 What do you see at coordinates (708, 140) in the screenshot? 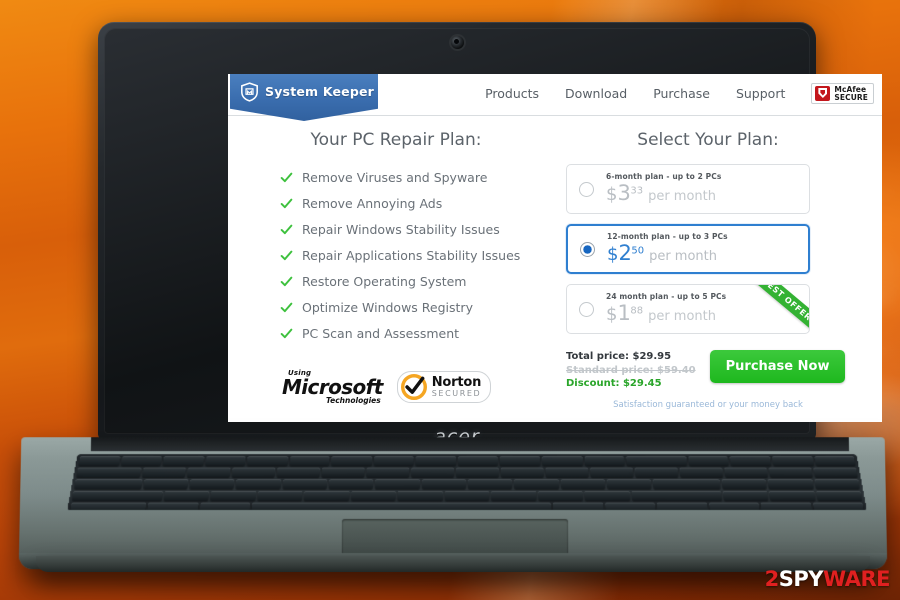
I see `select-plan-title: Select Your Plan:` at bounding box center [708, 140].